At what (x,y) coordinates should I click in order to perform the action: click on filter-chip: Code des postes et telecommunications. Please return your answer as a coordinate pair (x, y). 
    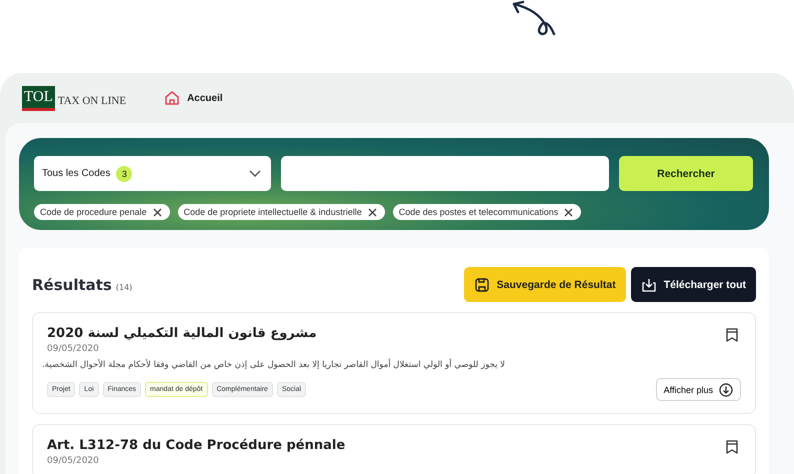
    Looking at the image, I should click on (487, 212).